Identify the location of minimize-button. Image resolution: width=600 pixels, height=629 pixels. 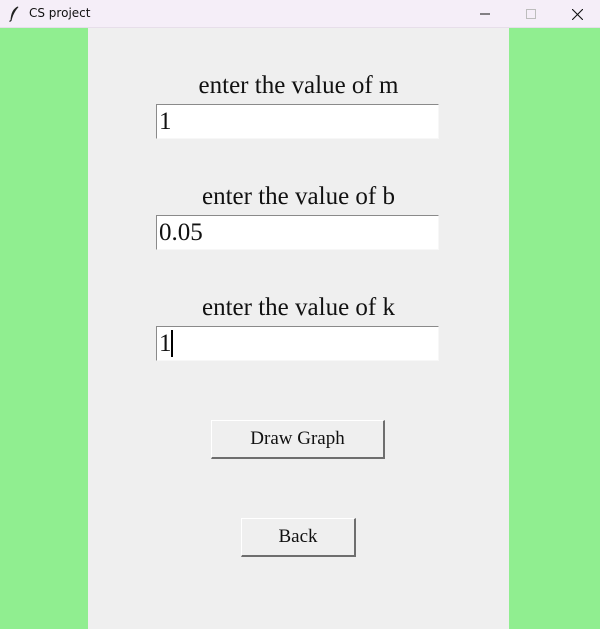
(485, 14).